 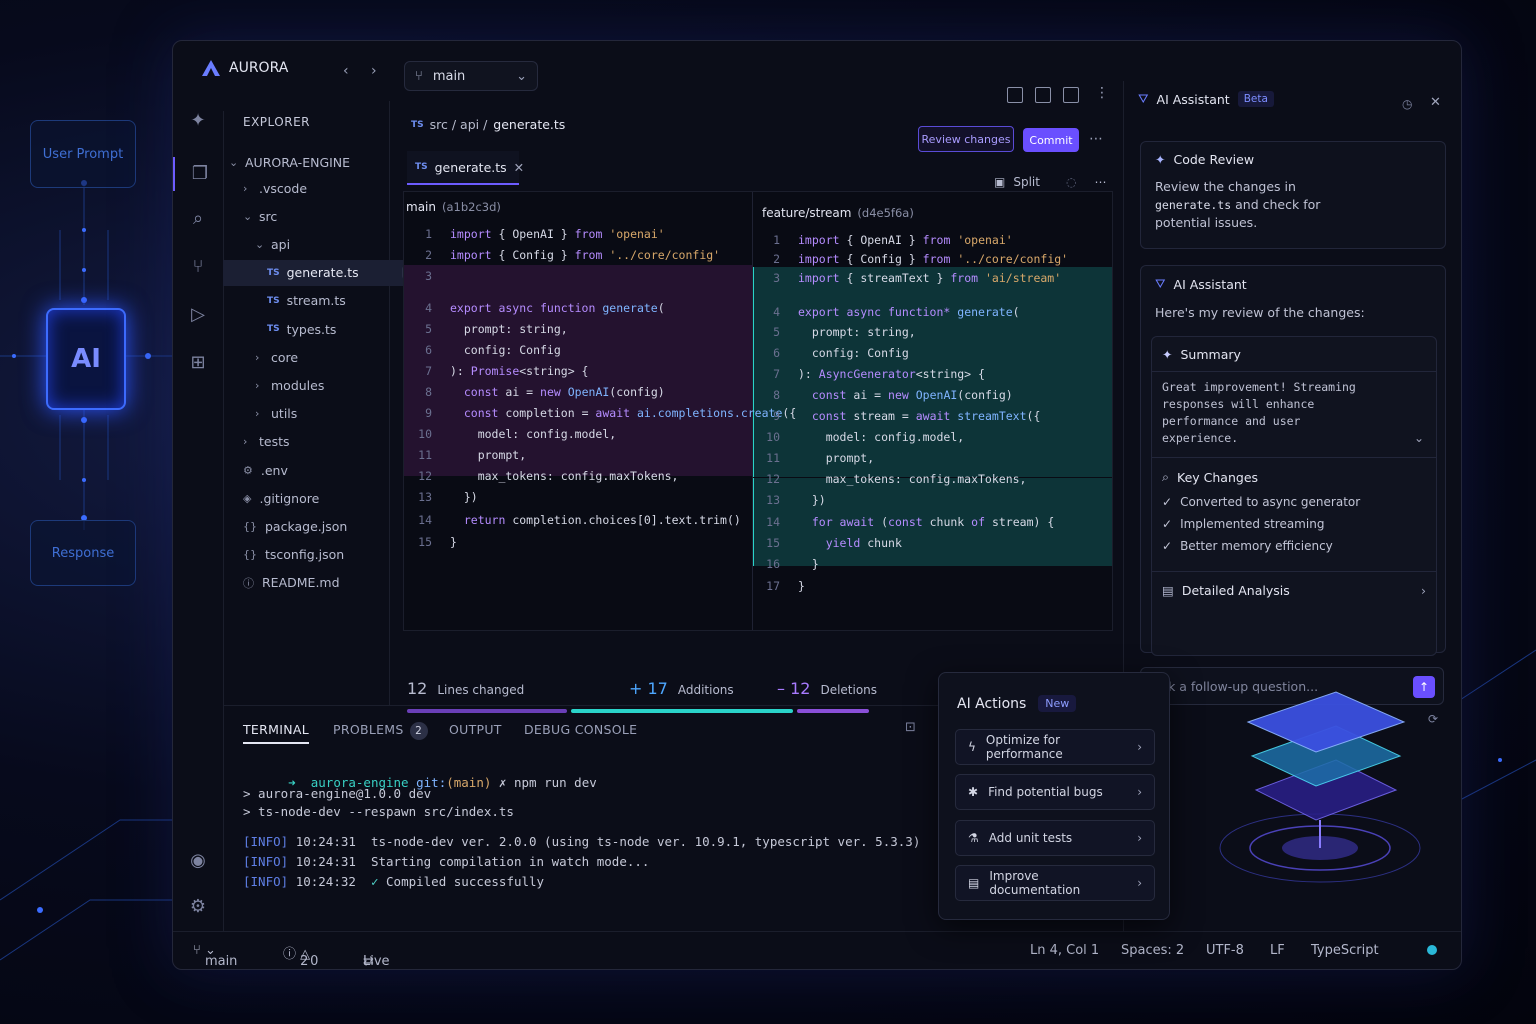 I want to click on language-mode: TypeScript, so click(x=1345, y=950).